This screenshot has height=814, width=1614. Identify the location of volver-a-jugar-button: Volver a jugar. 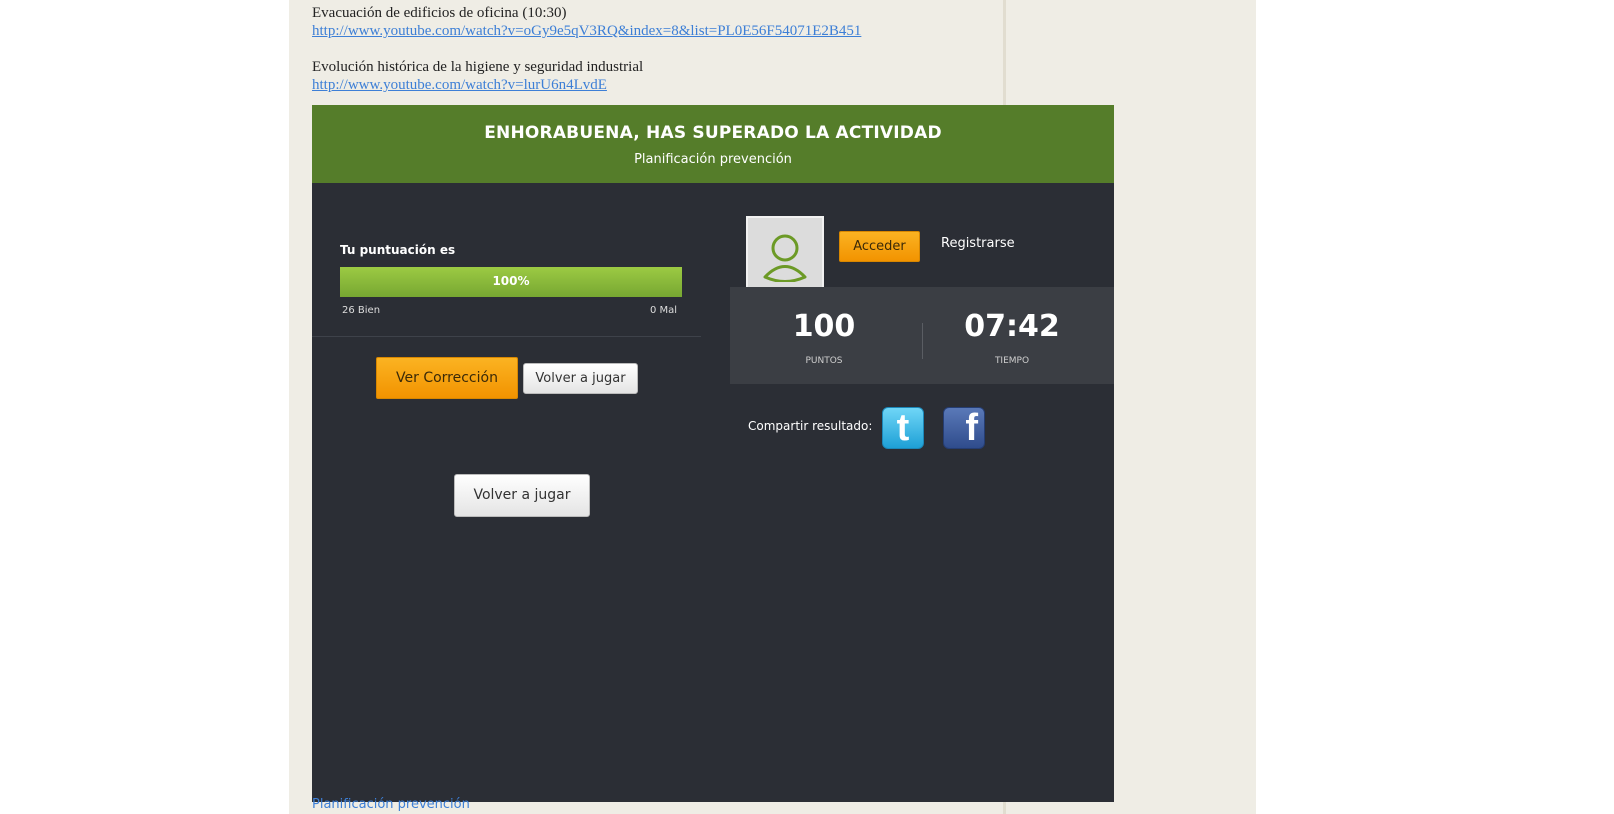
(522, 495).